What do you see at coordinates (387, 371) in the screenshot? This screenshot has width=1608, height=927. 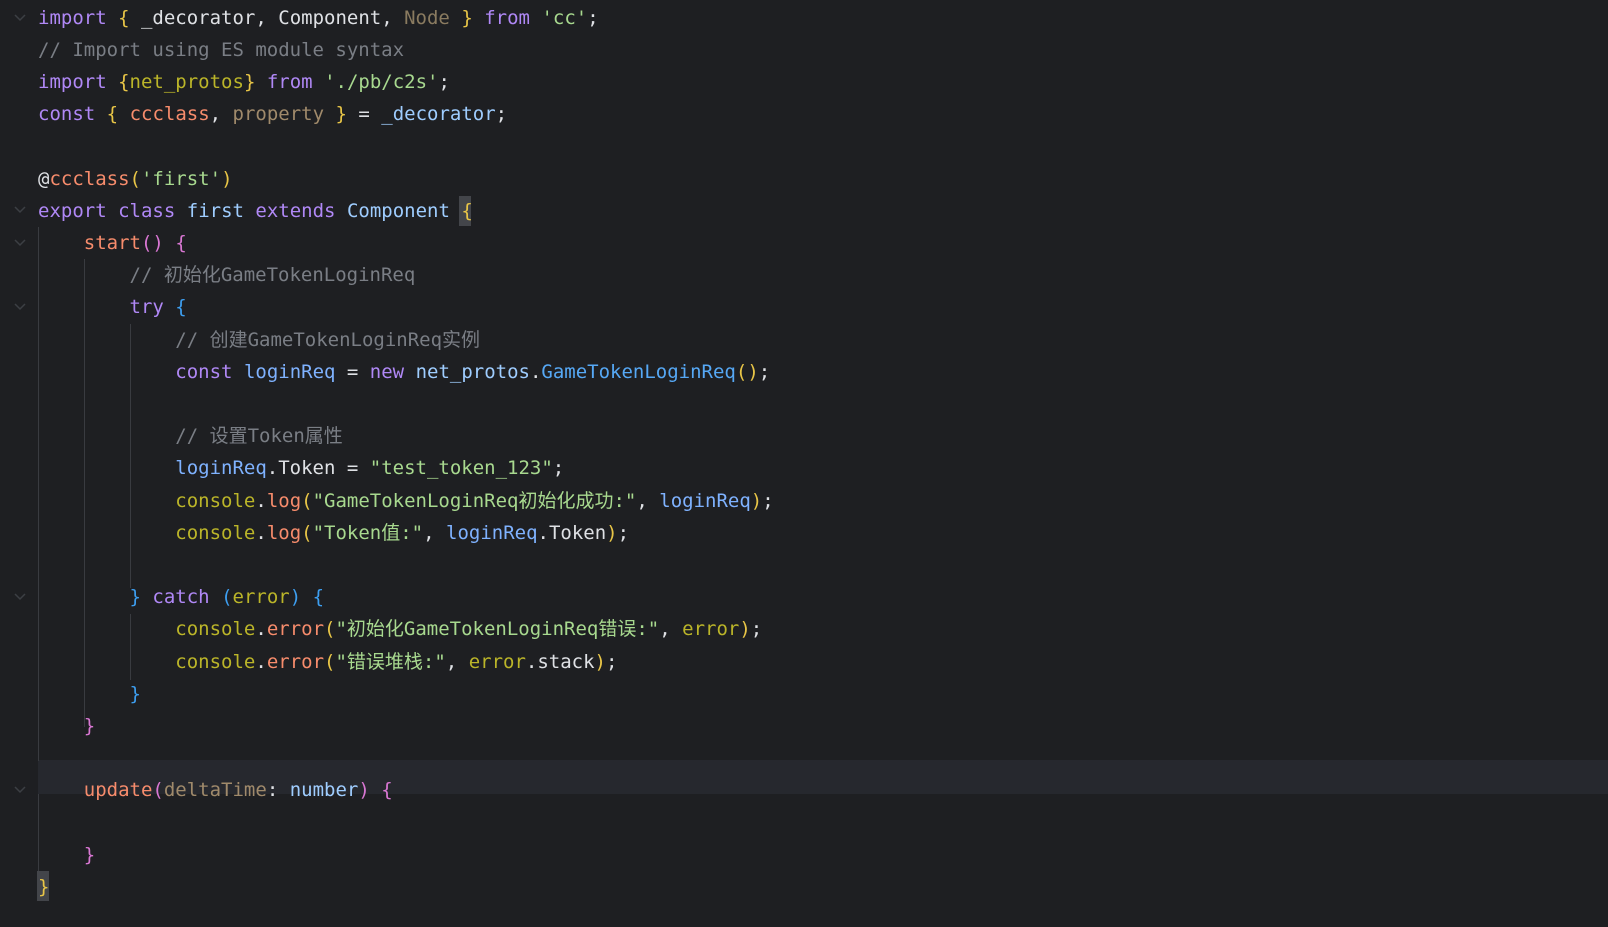 I see `code-token: new` at bounding box center [387, 371].